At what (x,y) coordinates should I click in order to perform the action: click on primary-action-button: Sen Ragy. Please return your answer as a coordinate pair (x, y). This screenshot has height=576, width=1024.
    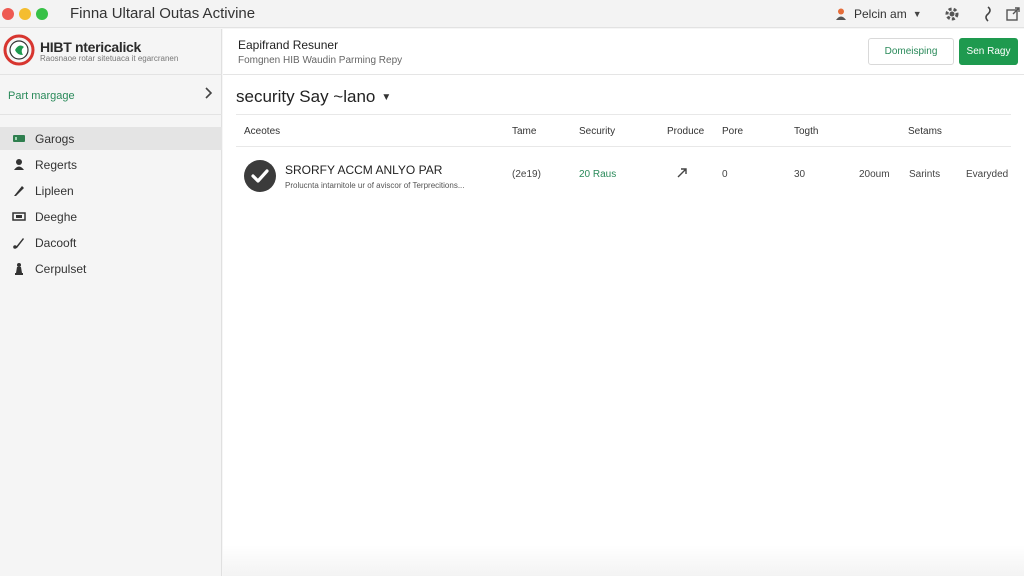
    Looking at the image, I should click on (988, 51).